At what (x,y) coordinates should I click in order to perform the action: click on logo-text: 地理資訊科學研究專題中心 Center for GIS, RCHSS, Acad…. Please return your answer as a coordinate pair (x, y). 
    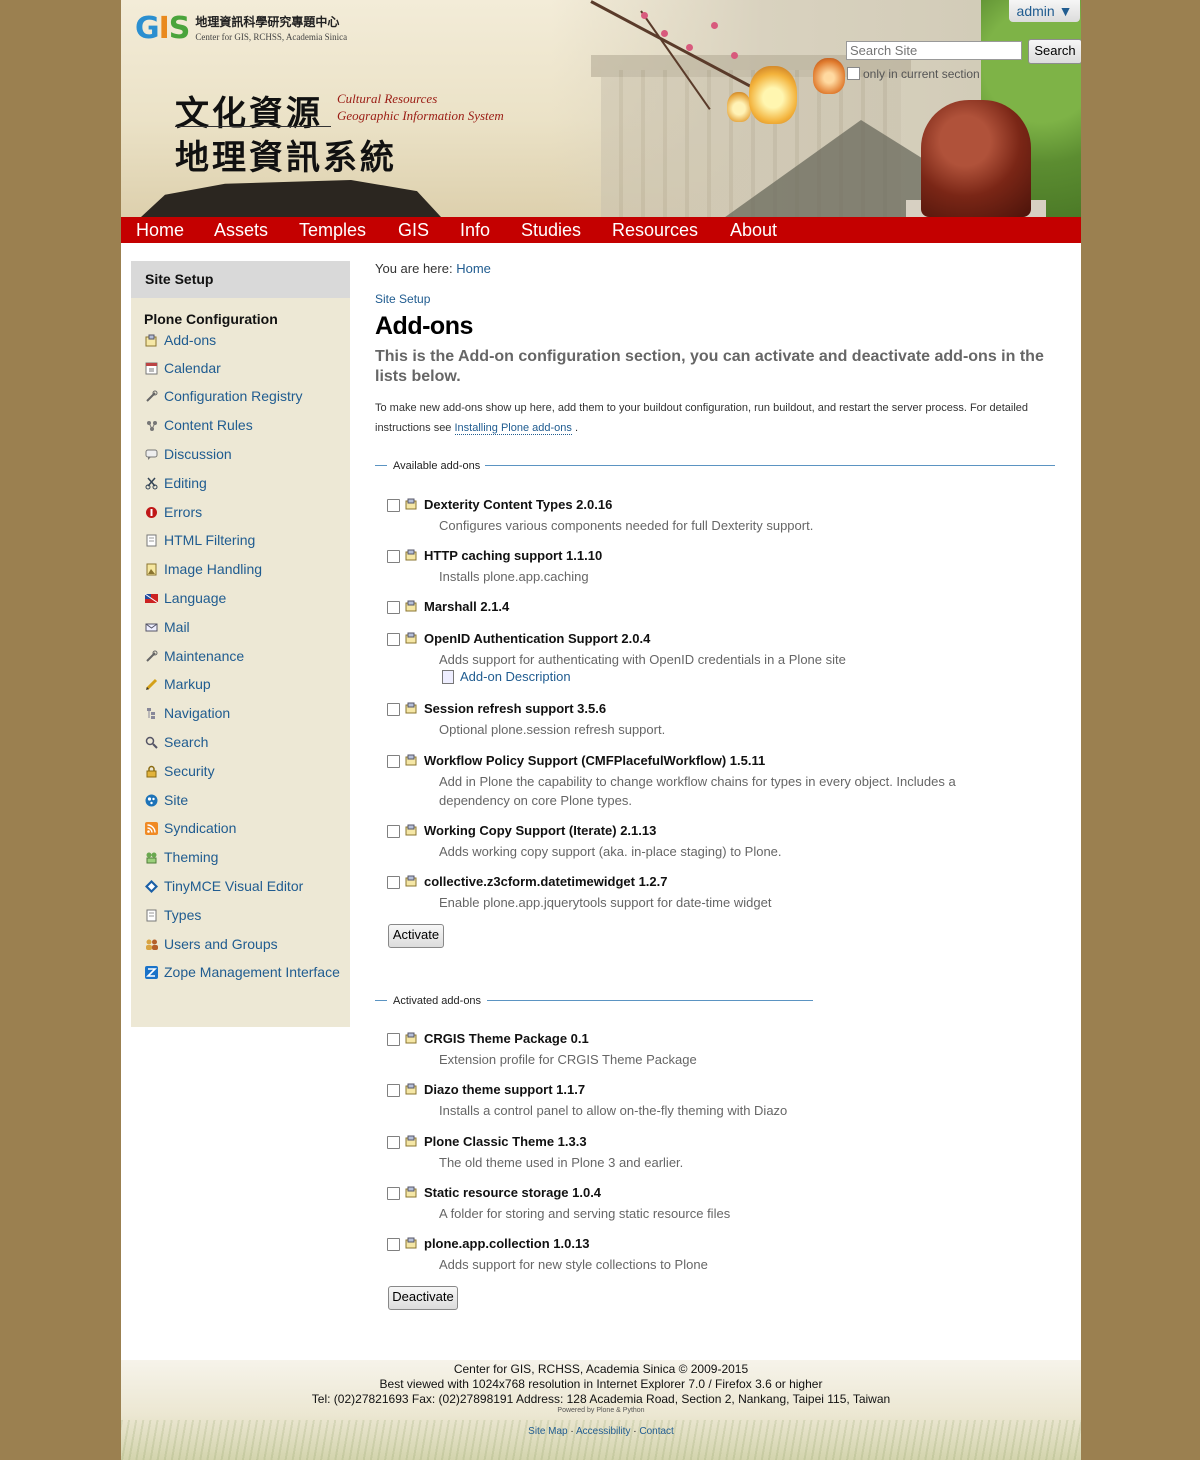
    Looking at the image, I should click on (271, 29).